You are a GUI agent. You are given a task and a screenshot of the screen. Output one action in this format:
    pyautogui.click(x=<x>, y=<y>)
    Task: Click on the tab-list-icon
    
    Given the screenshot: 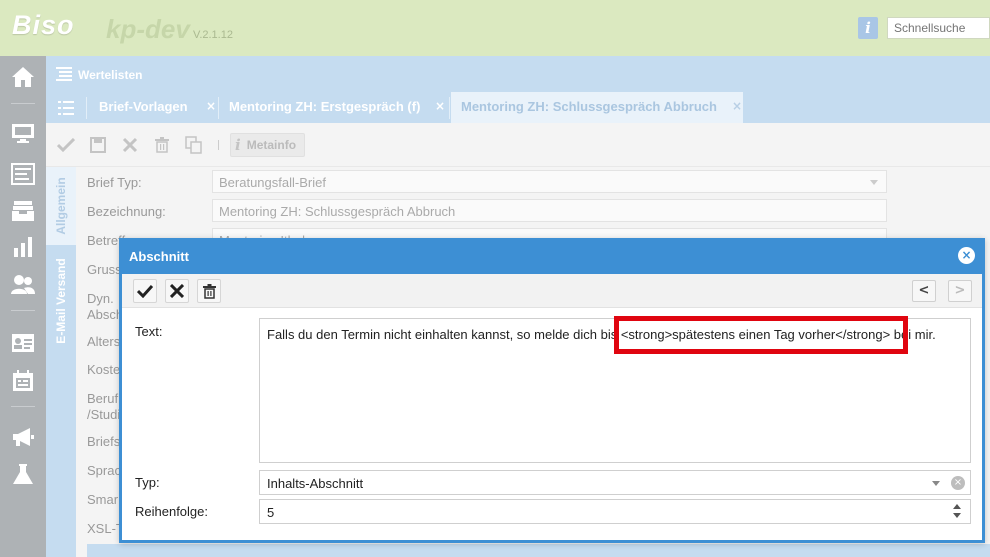 What is the action you would take?
    pyautogui.click(x=66, y=108)
    